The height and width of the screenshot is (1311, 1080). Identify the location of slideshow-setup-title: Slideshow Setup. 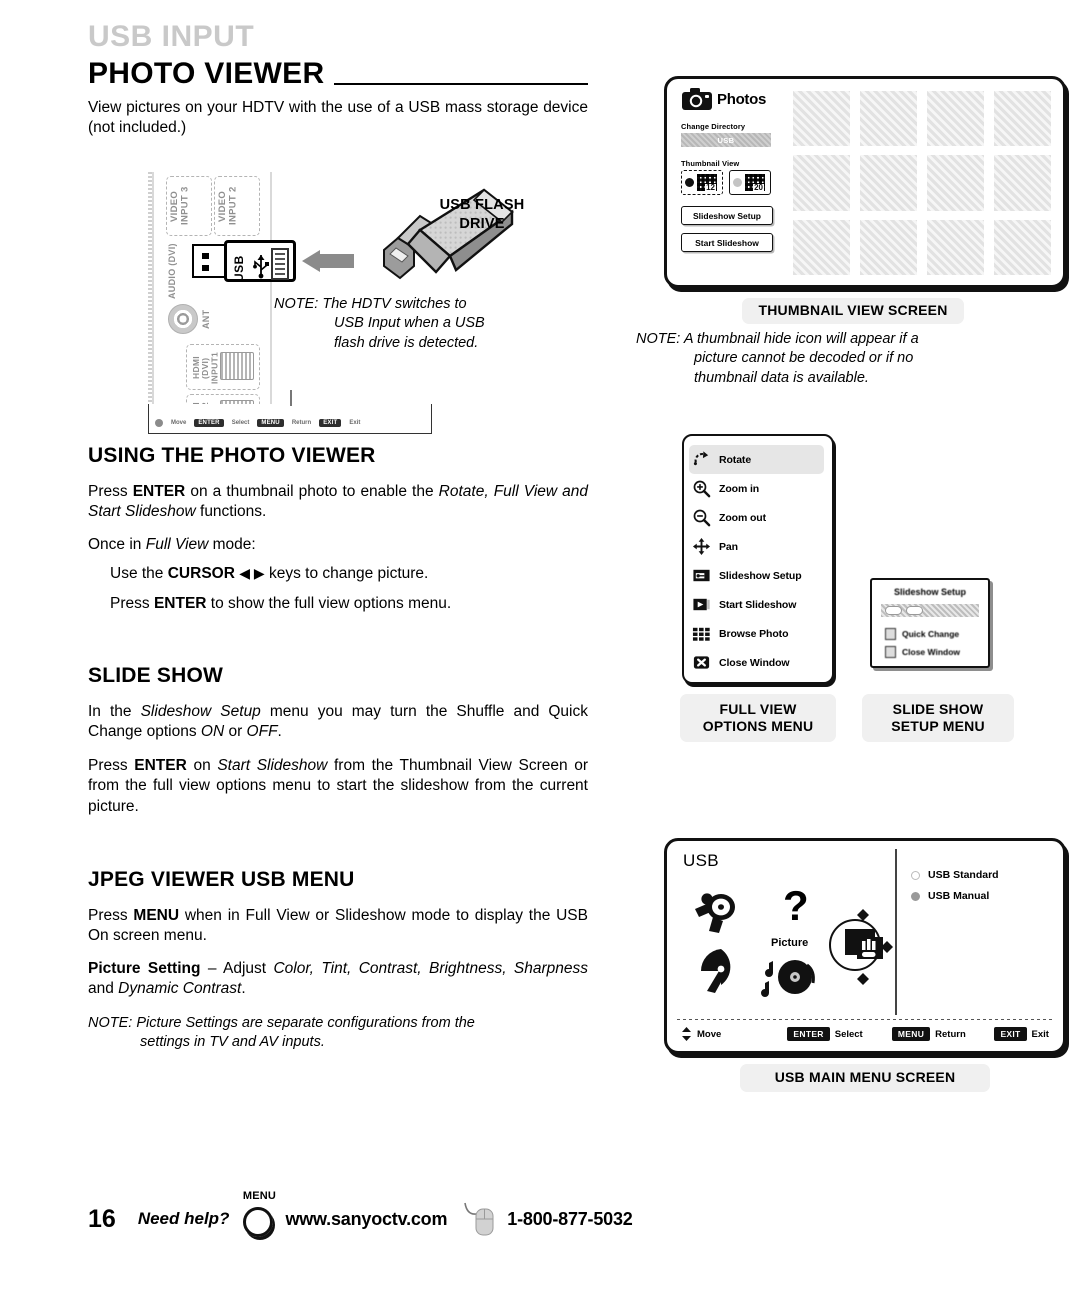
(929, 592).